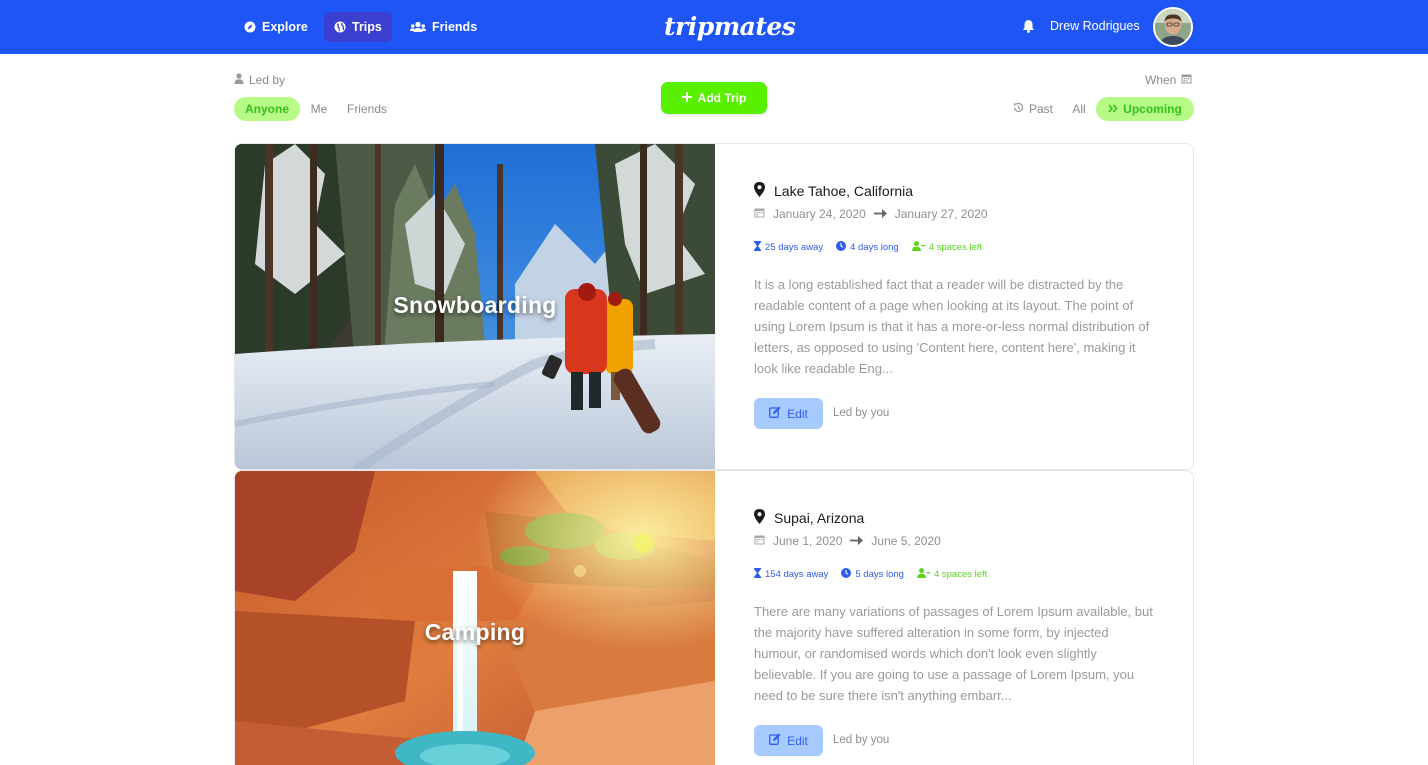 The image size is (1428, 765). What do you see at coordinates (239, 80) in the screenshot?
I see `user-icon` at bounding box center [239, 80].